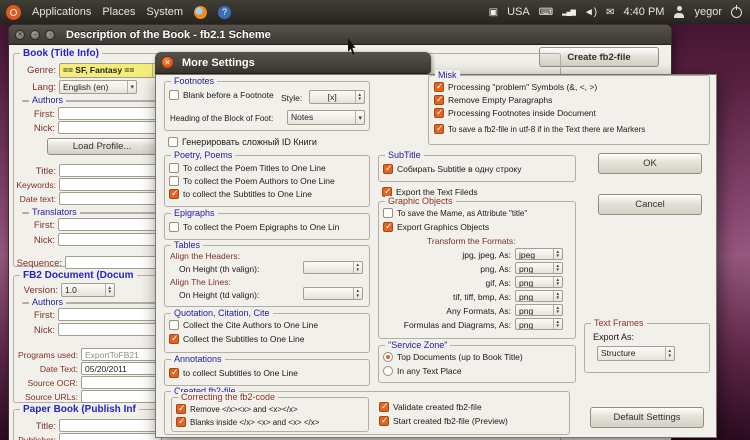  I want to click on translator-nick-input, so click(107, 239).